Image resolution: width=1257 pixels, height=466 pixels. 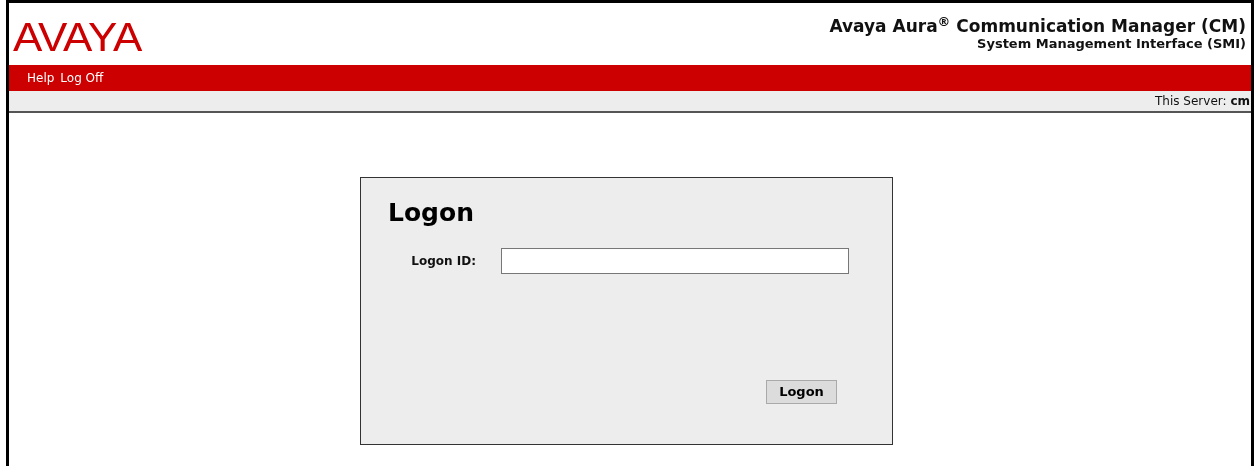 I want to click on logon-id-field, so click(x=675, y=261).